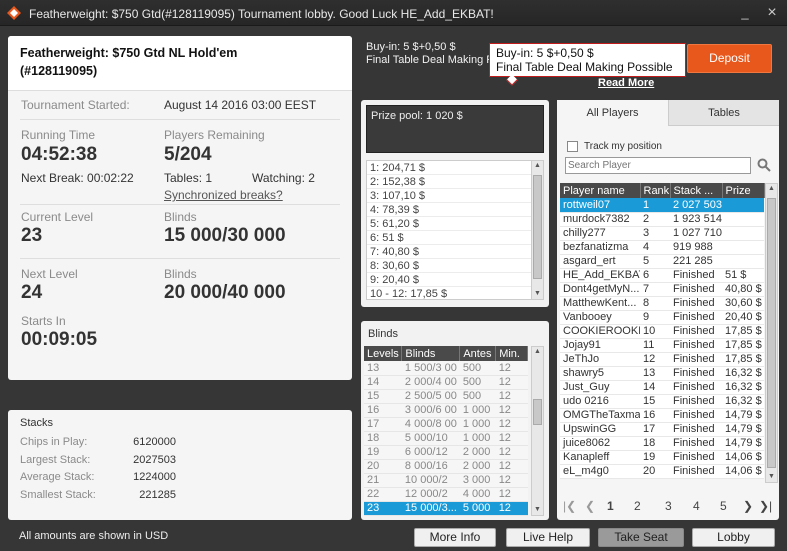 The height and width of the screenshot is (551, 787). Describe the element at coordinates (655, 190) in the screenshot. I see `players-column-header: Rank` at that location.